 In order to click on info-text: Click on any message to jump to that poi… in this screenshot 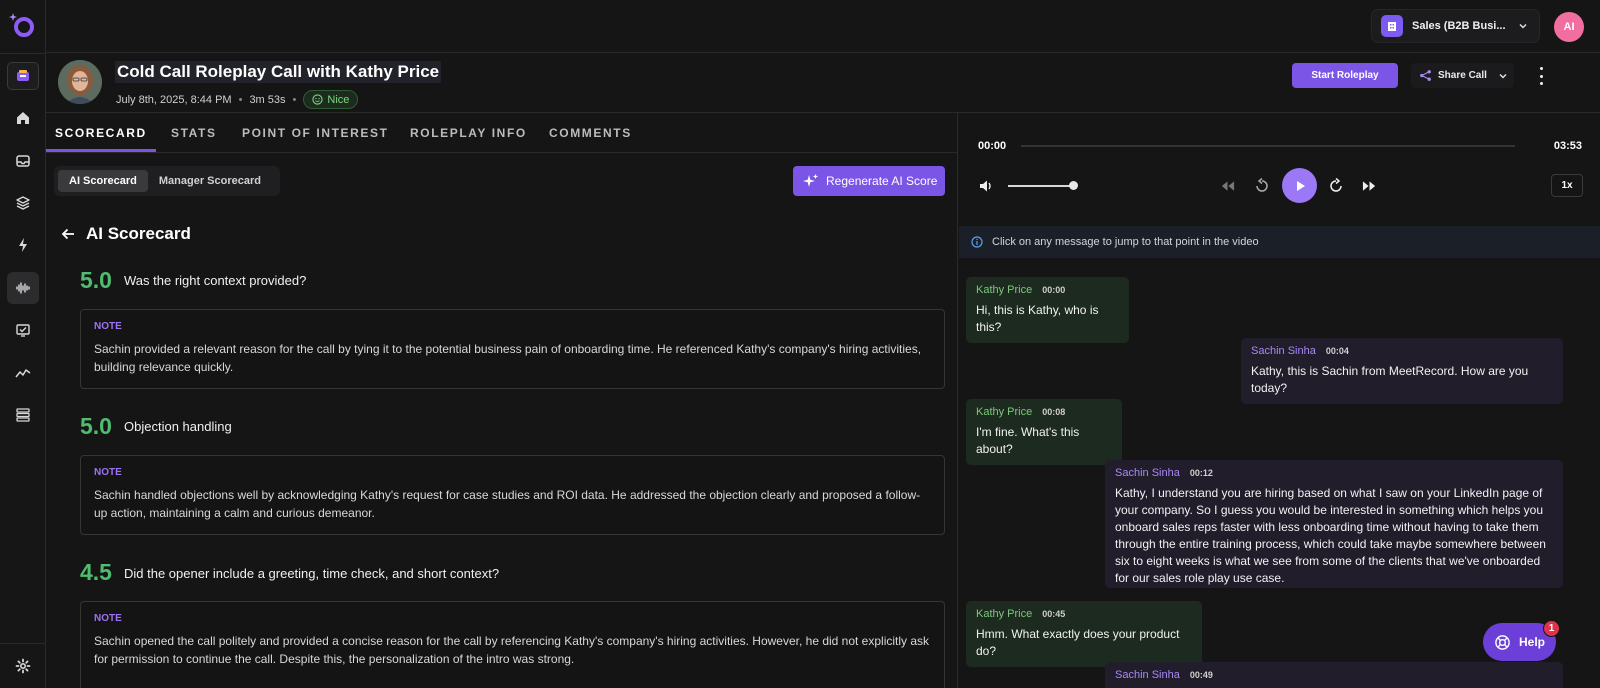, I will do `click(1125, 242)`.